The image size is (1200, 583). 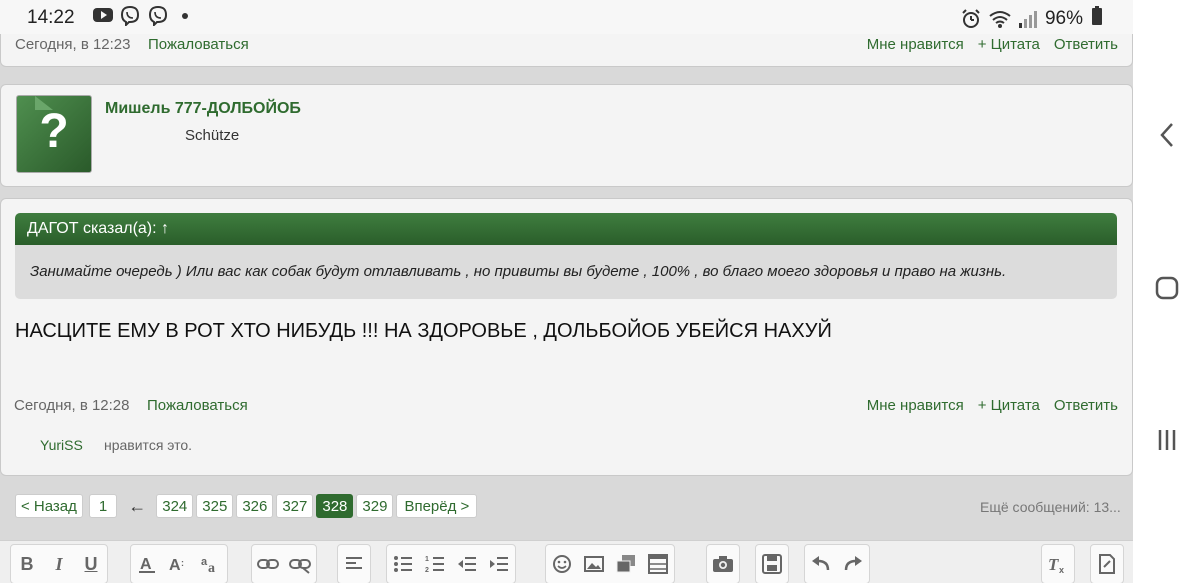 I want to click on camera-group, so click(x=723, y=563).